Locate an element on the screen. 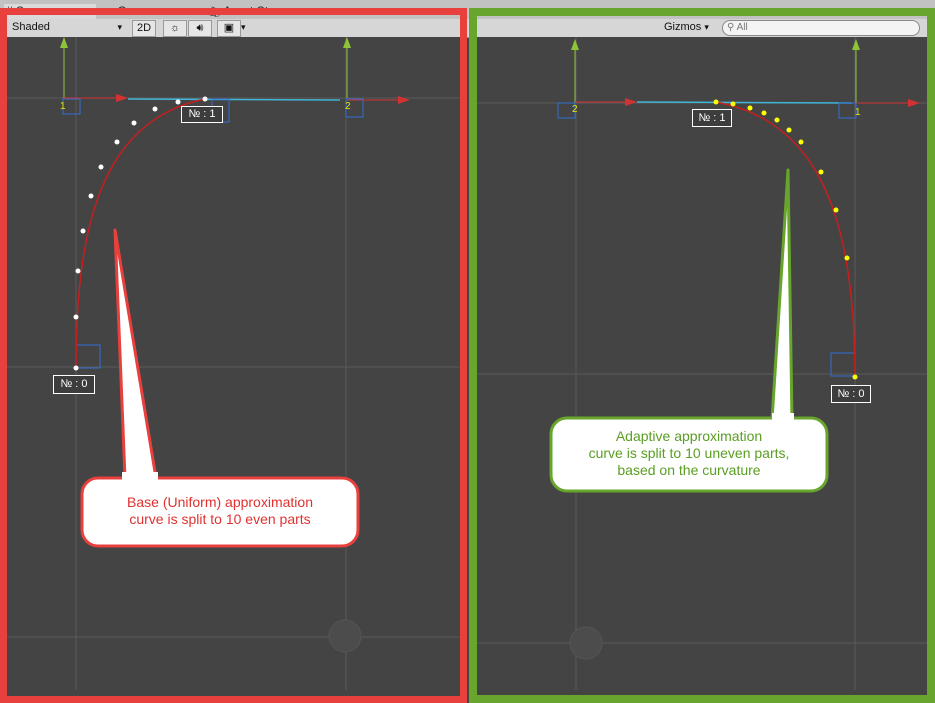 The width and height of the screenshot is (935, 703). left-axis-label-start: 1 is located at coordinates (63, 106).